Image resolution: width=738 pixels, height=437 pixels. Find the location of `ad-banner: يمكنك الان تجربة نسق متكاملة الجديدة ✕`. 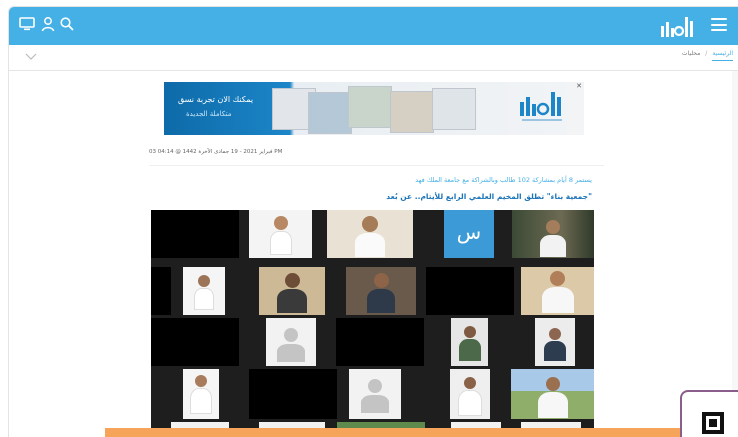

ad-banner: يمكنك الان تجربة نسق متكاملة الجديدة ✕ is located at coordinates (374, 108).